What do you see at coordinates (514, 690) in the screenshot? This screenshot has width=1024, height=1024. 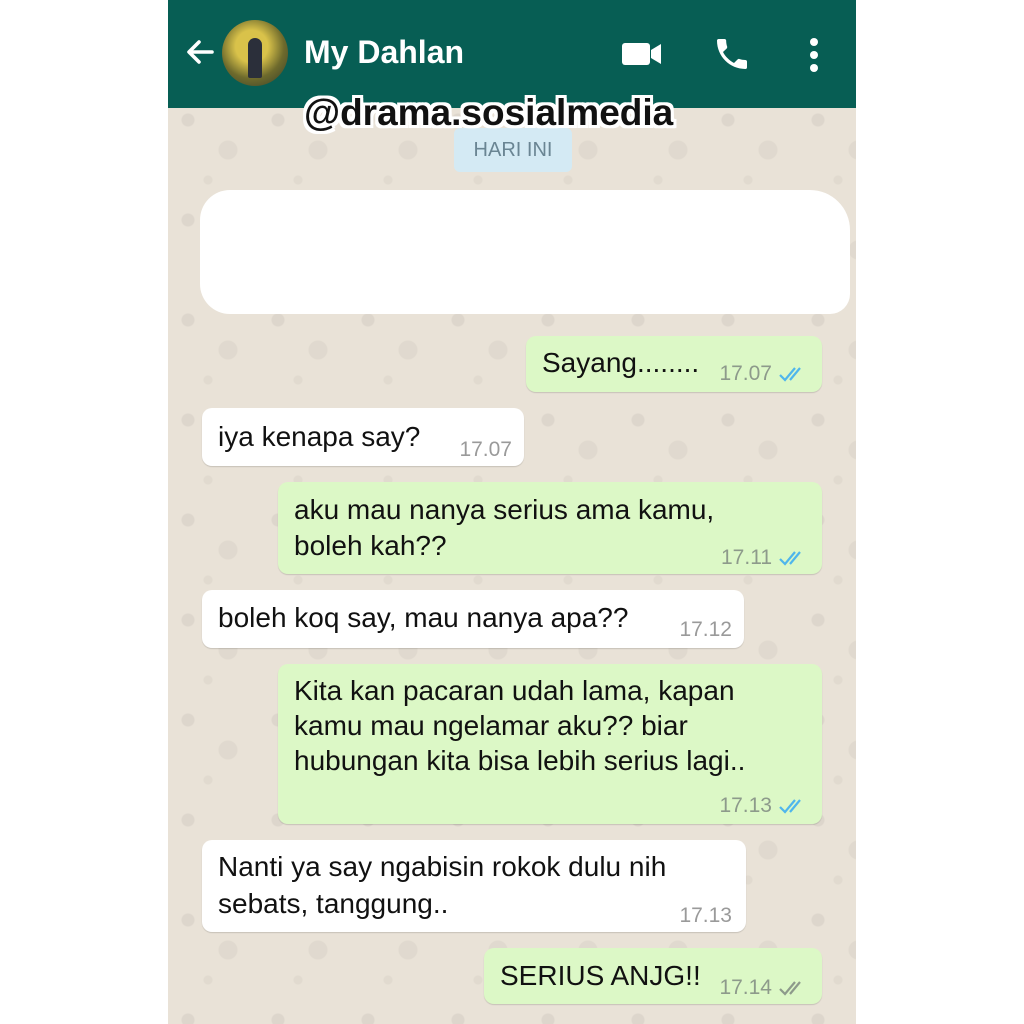 I see `message-text: Kita kan pacaran udah lama, kapan` at bounding box center [514, 690].